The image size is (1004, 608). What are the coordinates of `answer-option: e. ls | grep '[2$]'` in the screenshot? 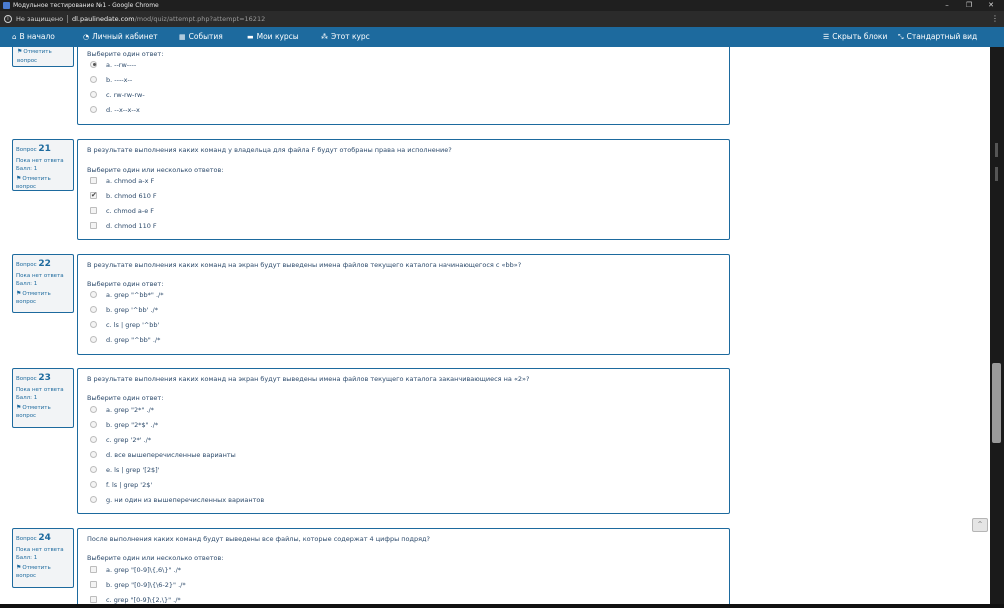 It's located at (124, 470).